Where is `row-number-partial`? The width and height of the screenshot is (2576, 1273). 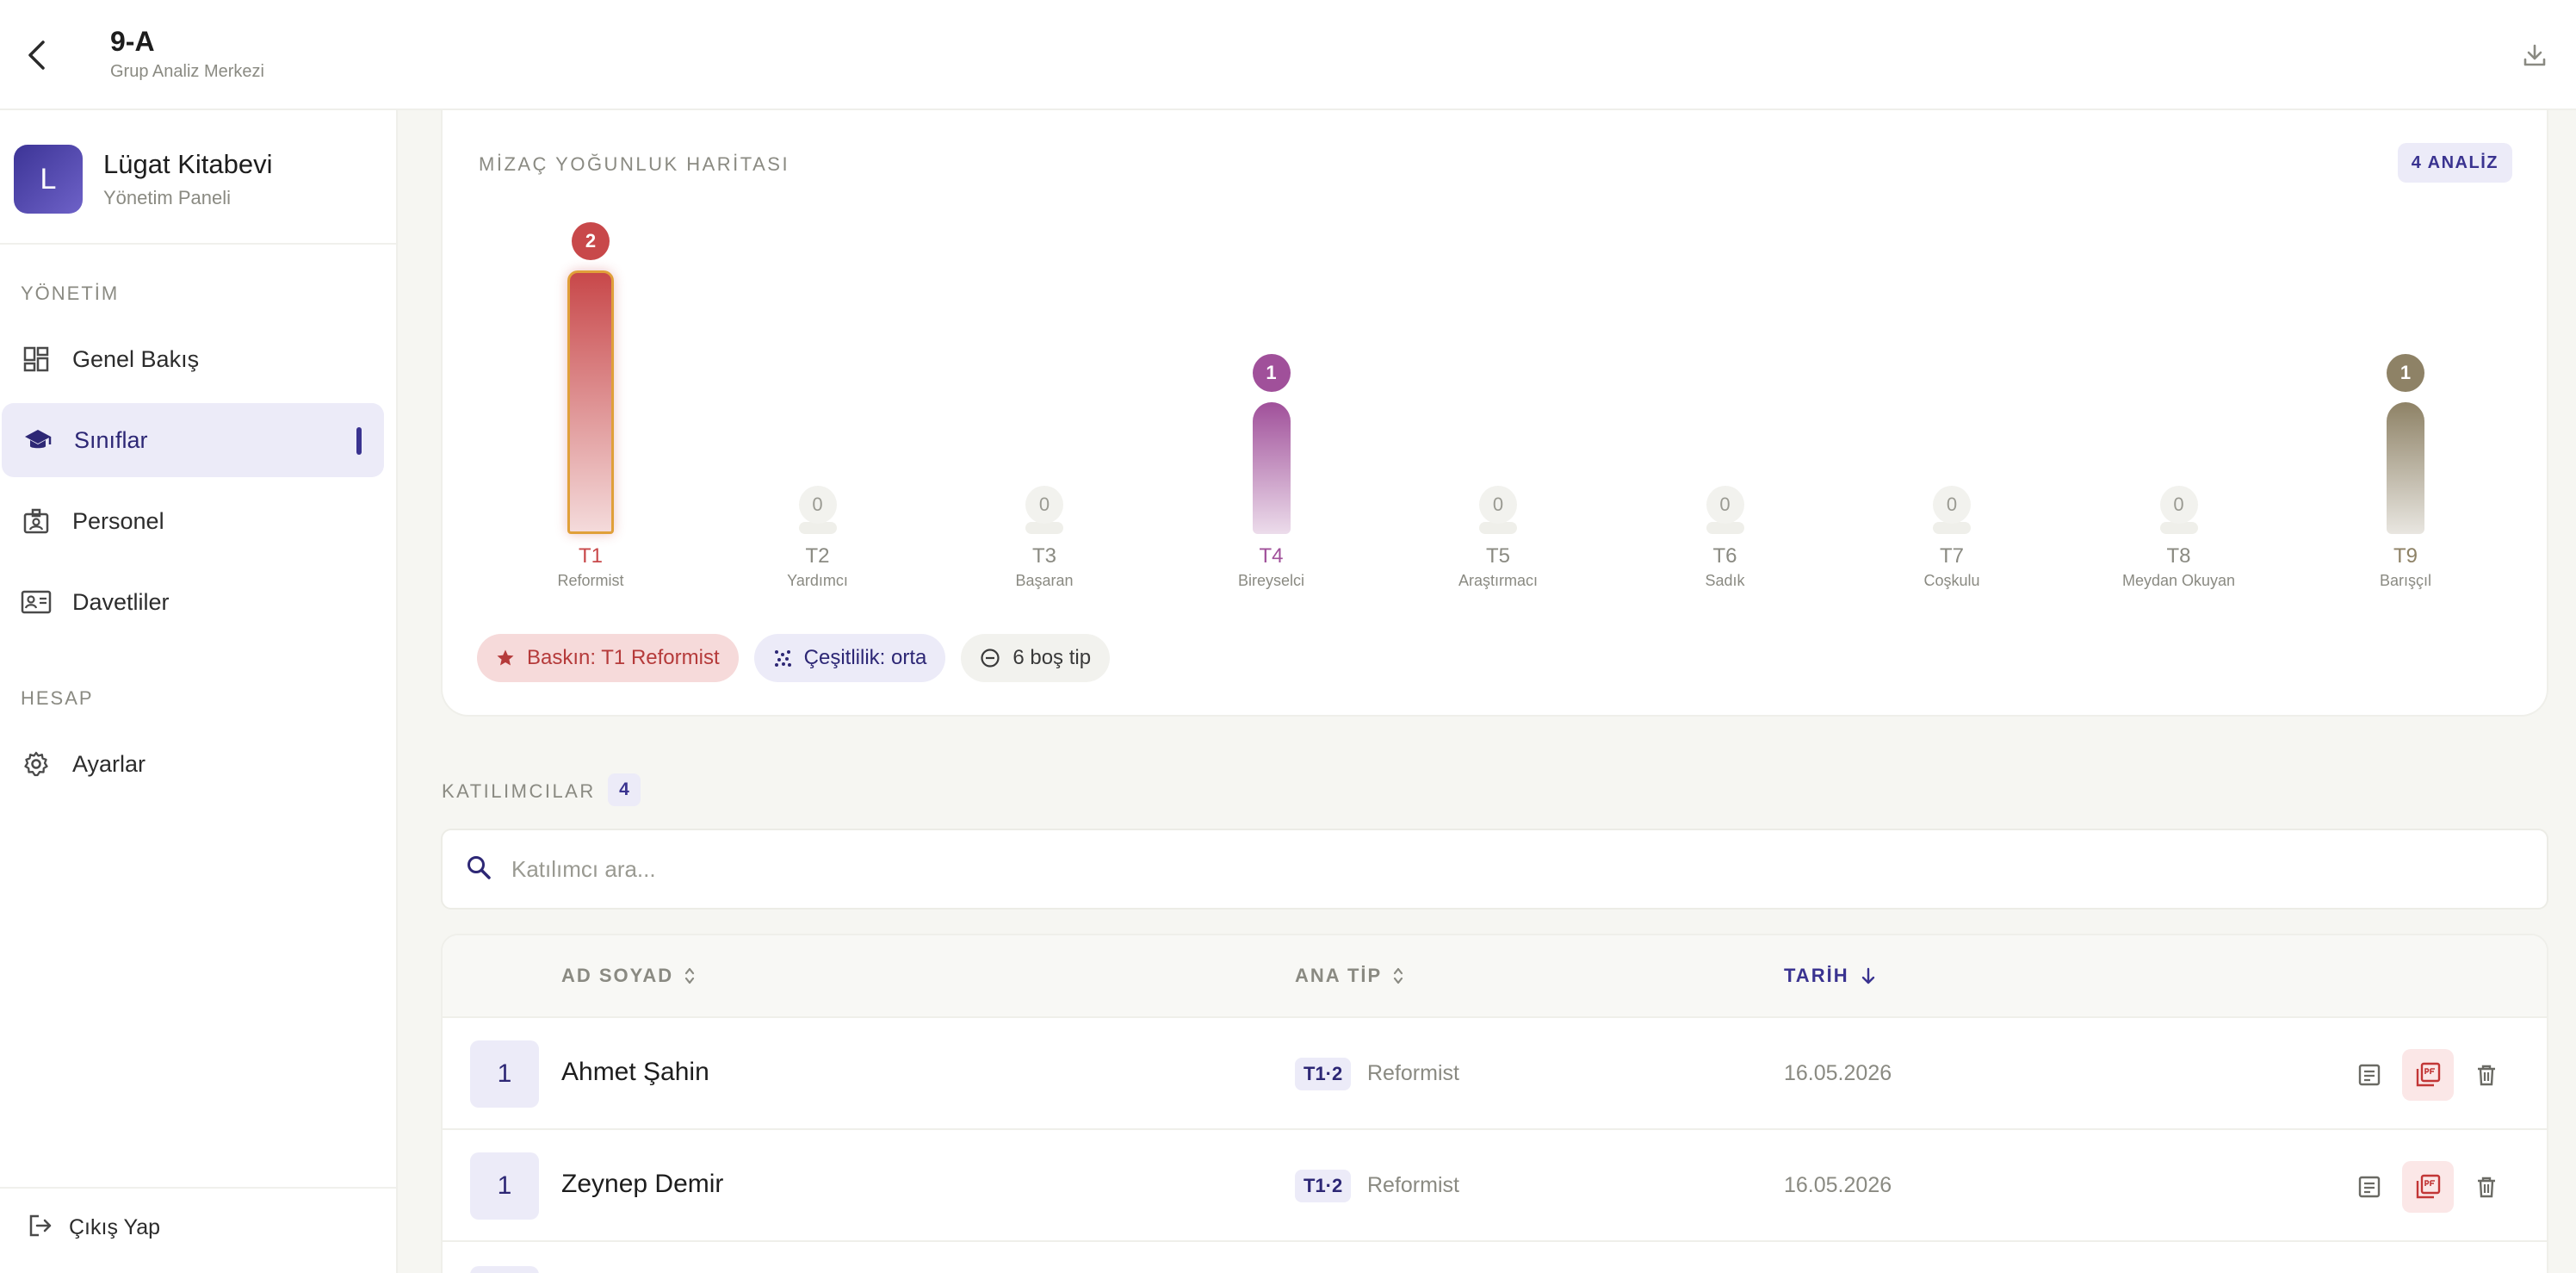
row-number-partial is located at coordinates (505, 1269).